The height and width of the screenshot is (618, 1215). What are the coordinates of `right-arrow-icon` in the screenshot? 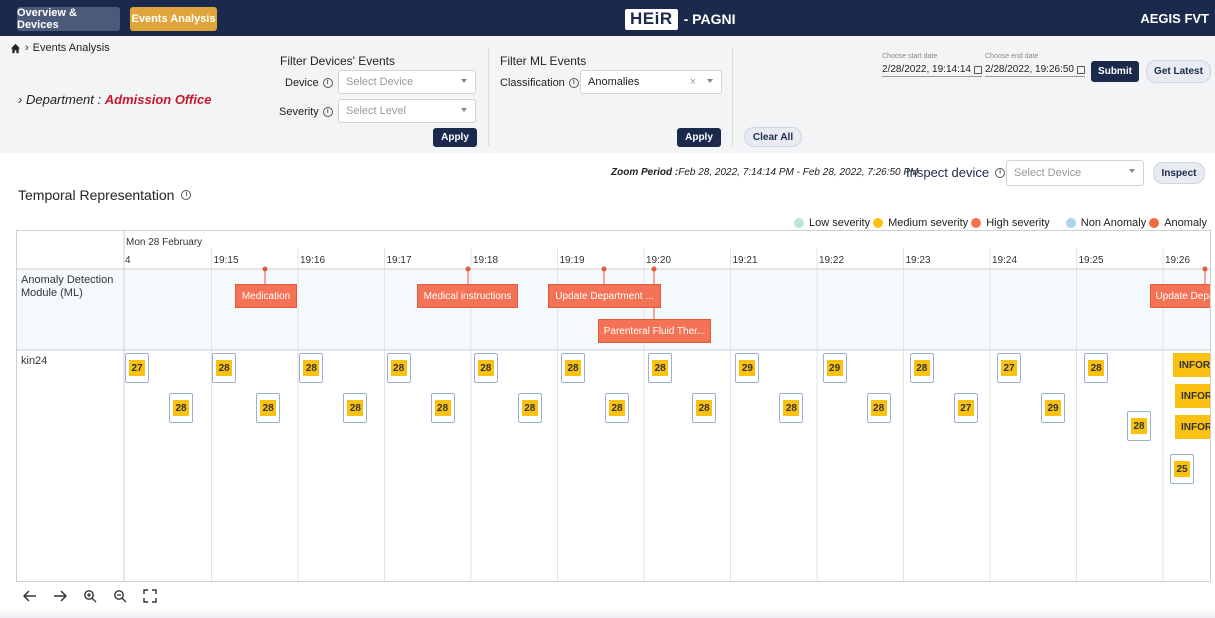 It's located at (60, 596).